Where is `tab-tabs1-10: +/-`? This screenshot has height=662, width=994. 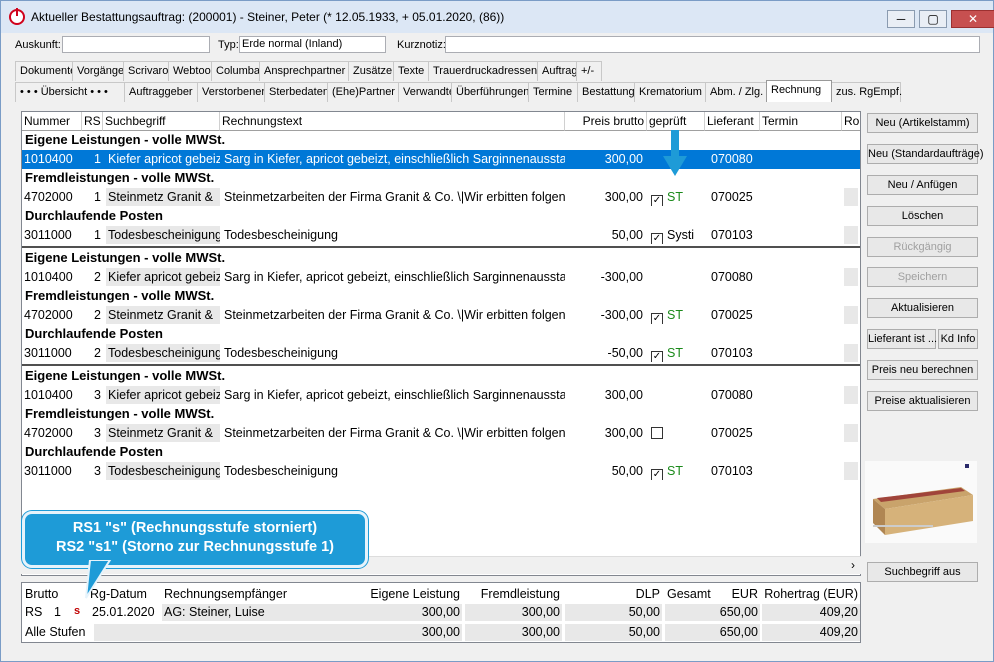
tab-tabs1-10: +/- is located at coordinates (589, 71).